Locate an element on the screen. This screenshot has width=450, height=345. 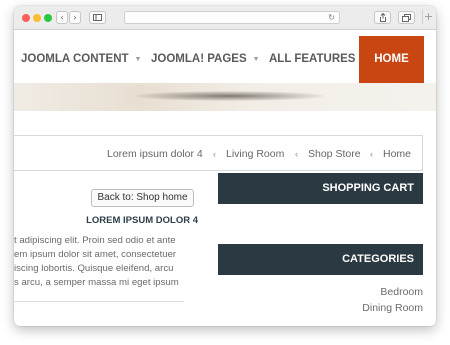
sidebar-toggle-button is located at coordinates (97, 17).